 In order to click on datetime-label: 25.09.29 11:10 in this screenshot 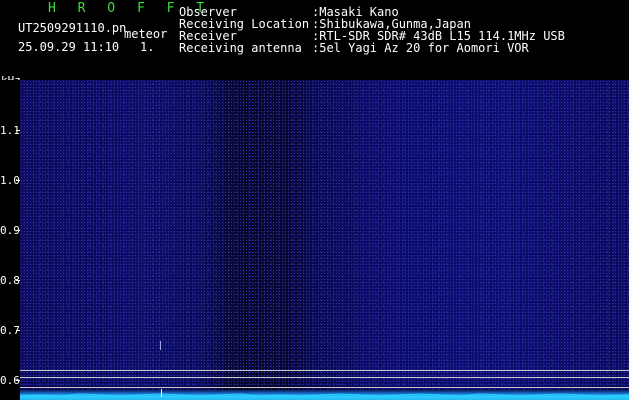, I will do `click(69, 47)`.